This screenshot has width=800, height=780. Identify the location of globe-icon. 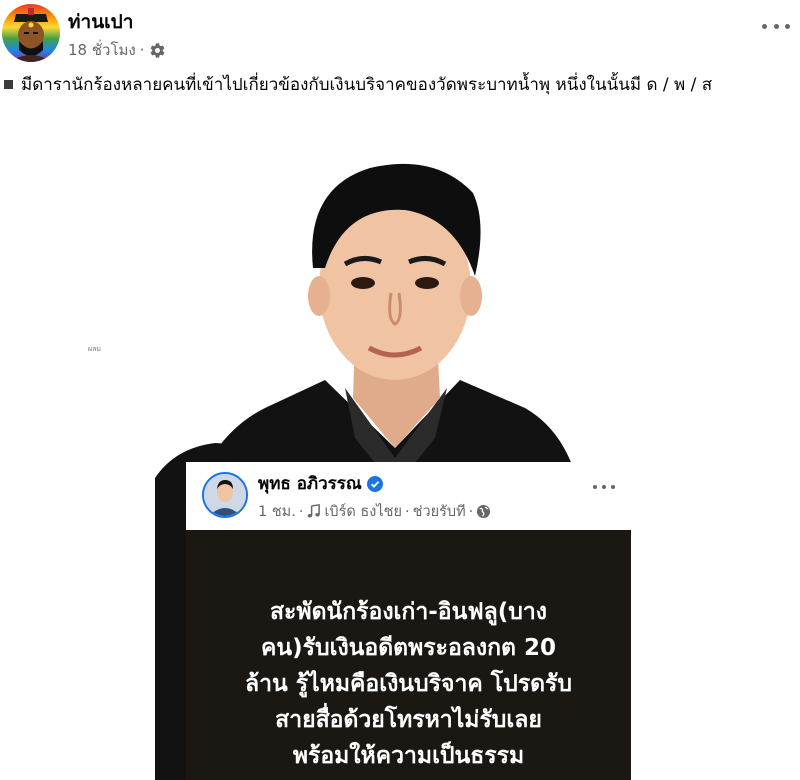
(483, 511).